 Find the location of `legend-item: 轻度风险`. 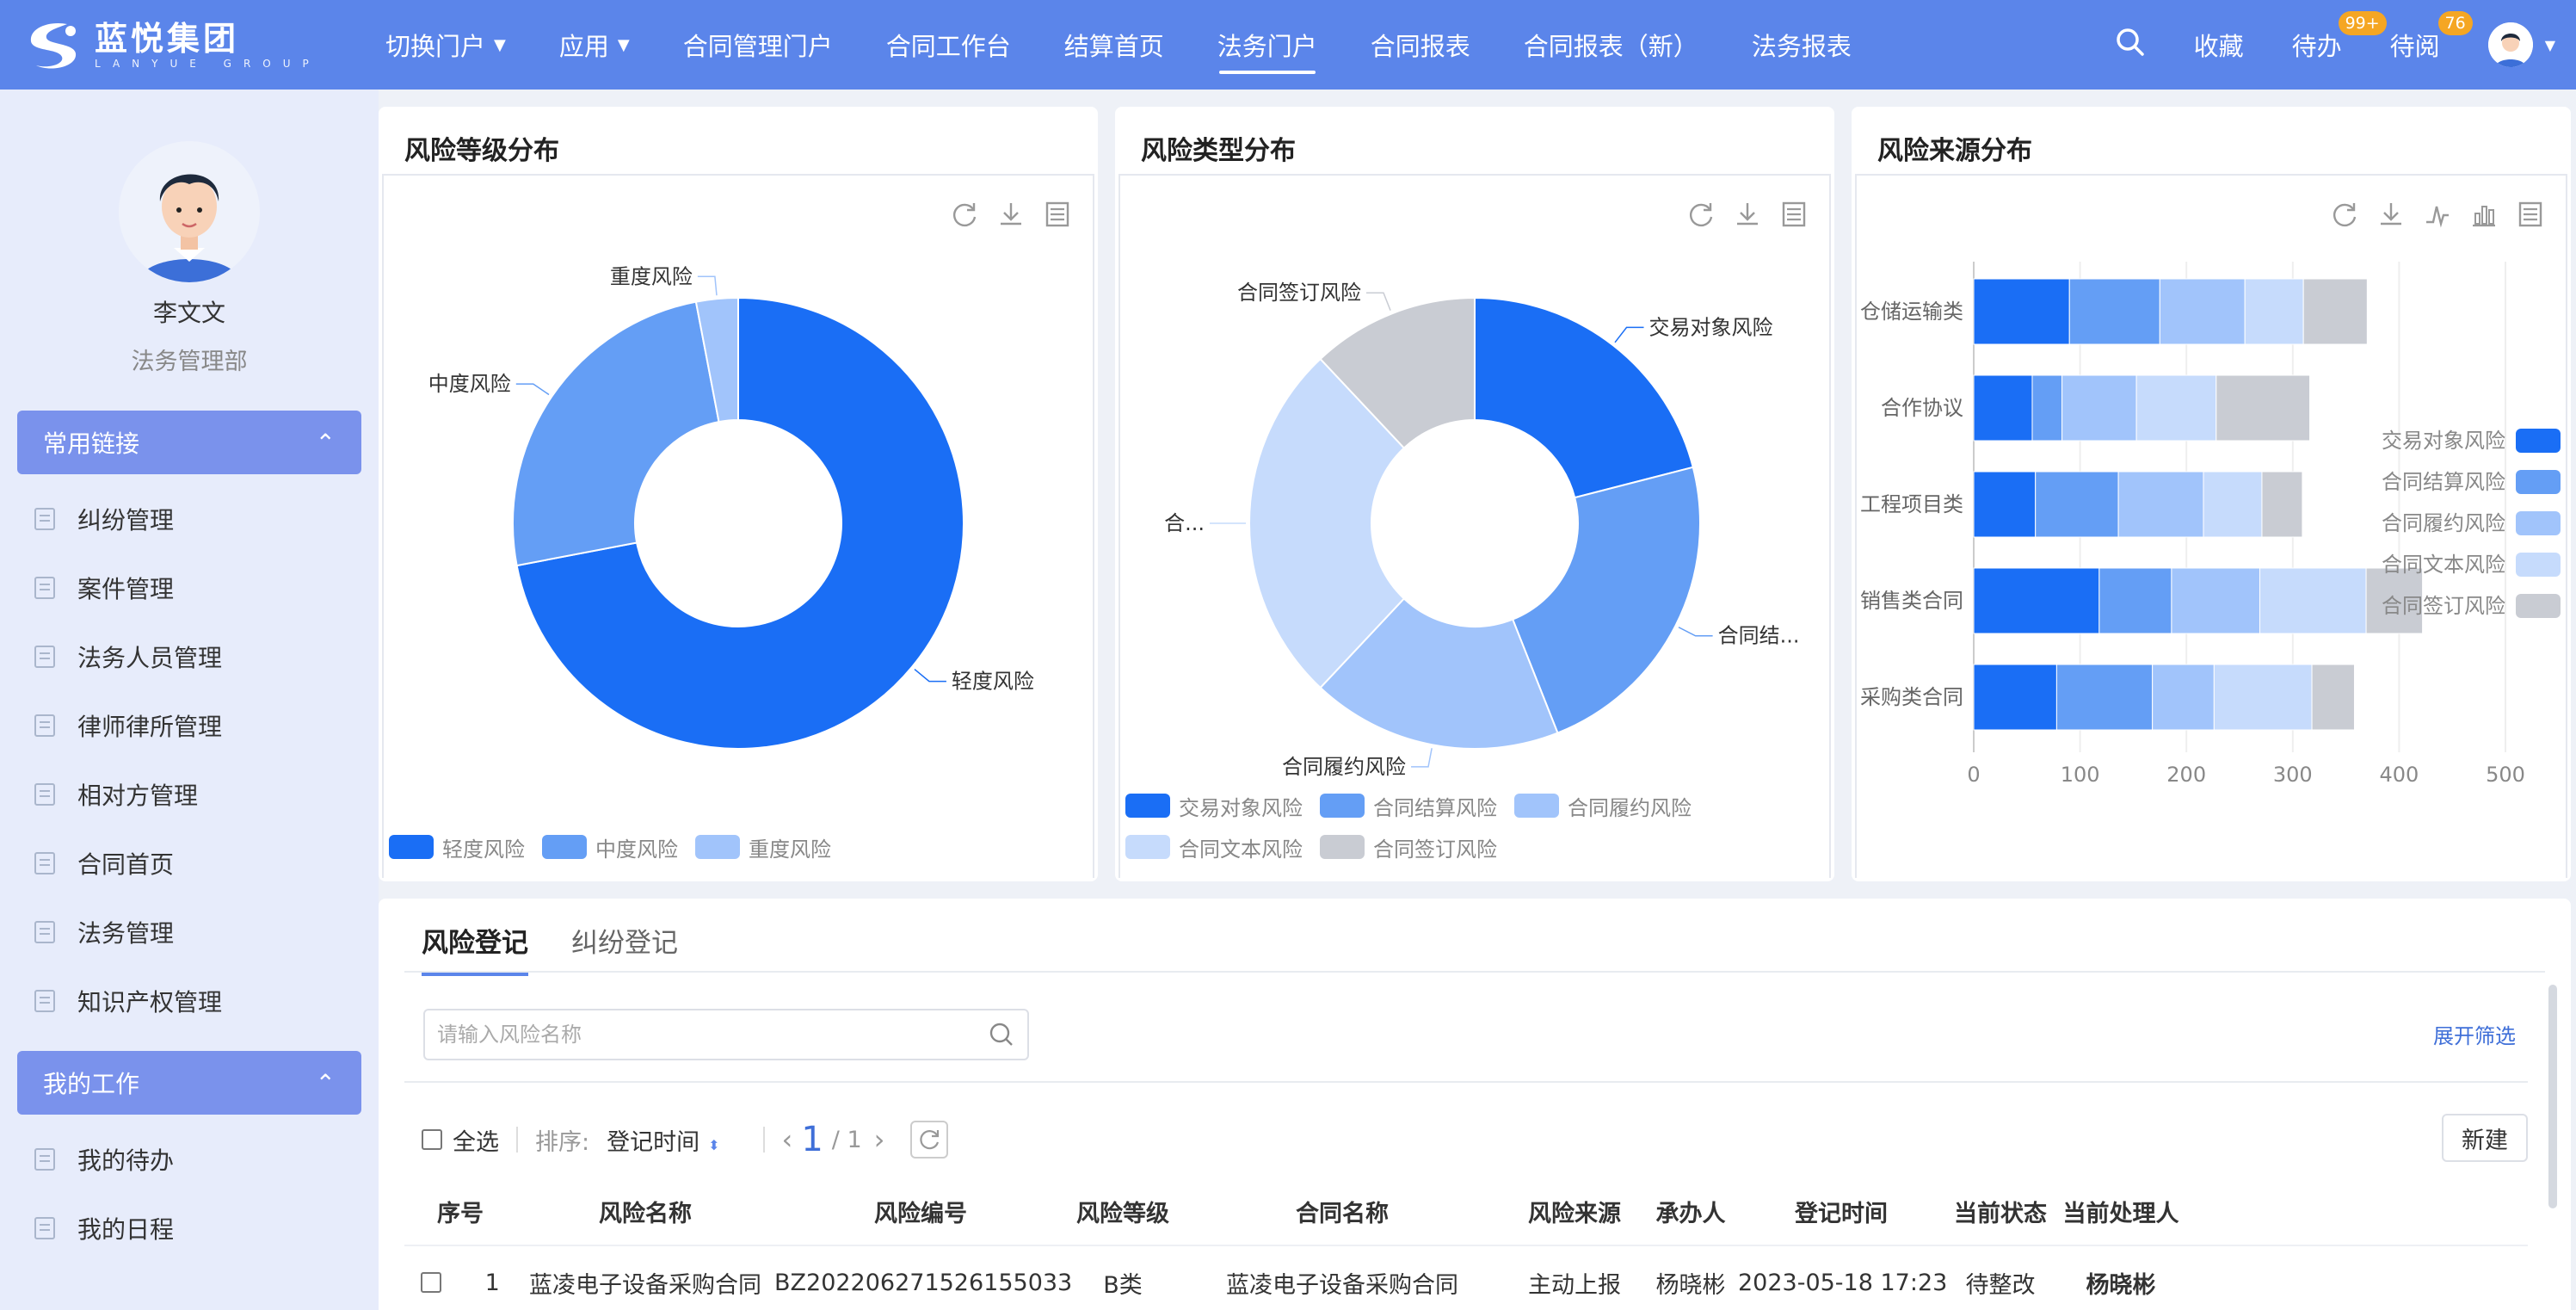

legend-item: 轻度风险 is located at coordinates (457, 847).